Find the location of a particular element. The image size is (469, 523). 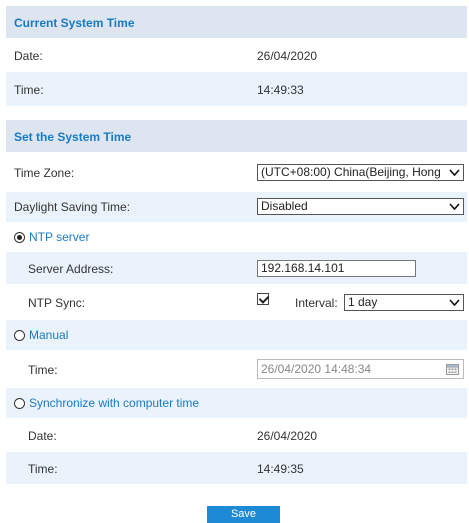

ntp-sync-checkbox is located at coordinates (263, 299).